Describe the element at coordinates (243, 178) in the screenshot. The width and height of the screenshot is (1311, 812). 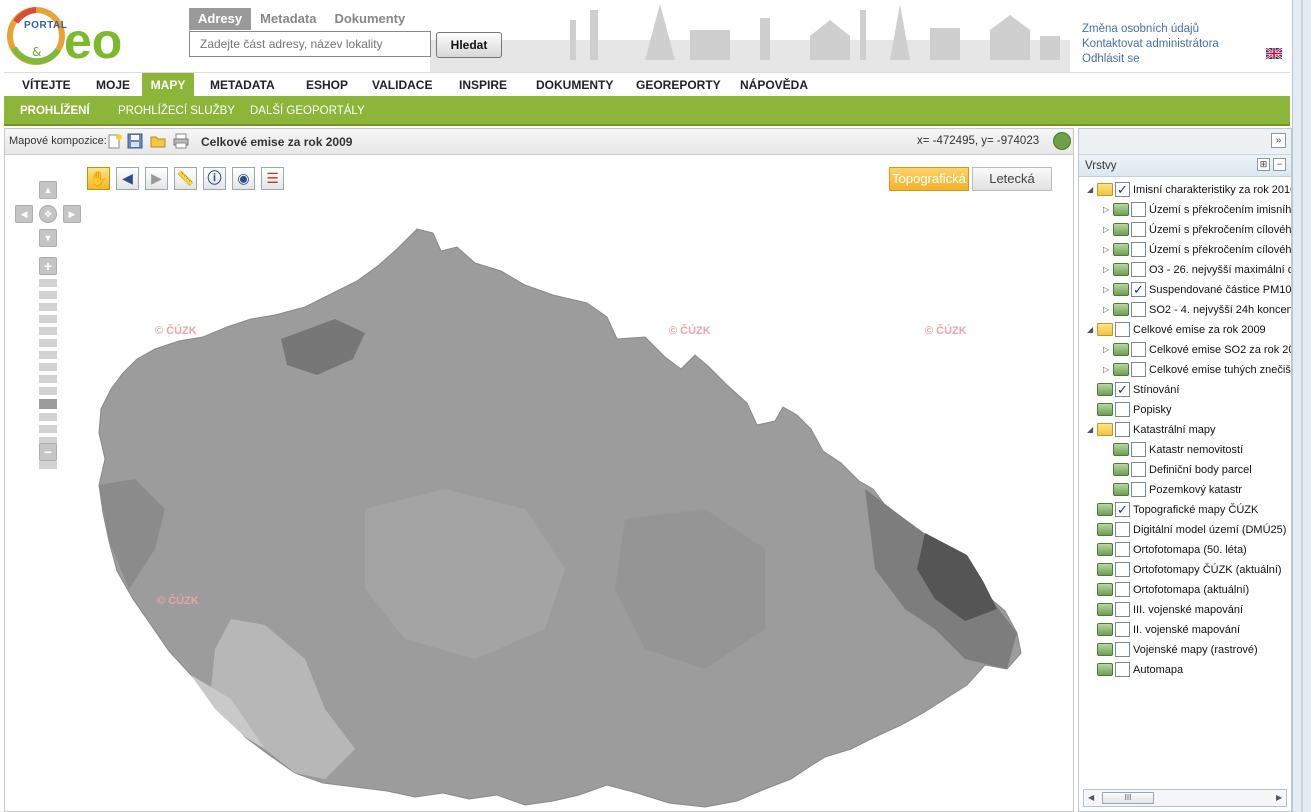
I see `coordinates-button: ◉` at that location.